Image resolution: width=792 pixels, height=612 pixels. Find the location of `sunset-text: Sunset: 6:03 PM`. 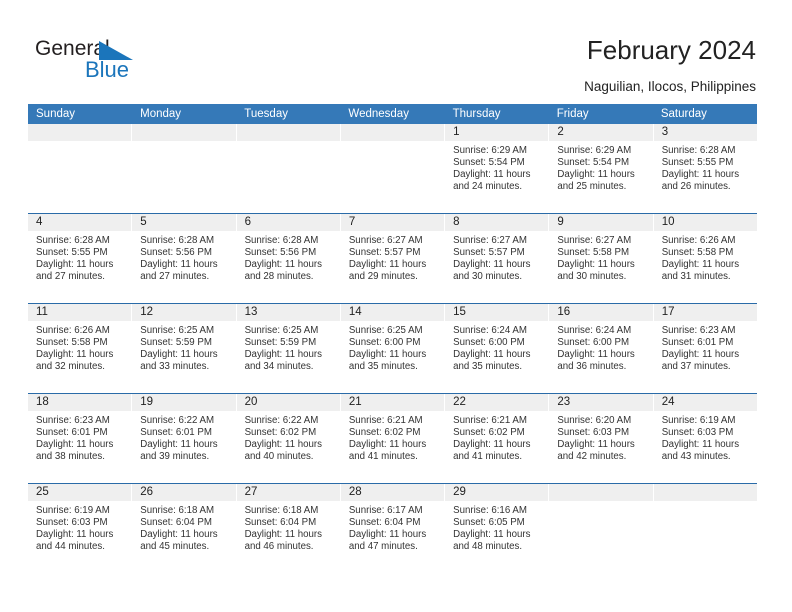

sunset-text: Sunset: 6:03 PM is located at coordinates (697, 432).